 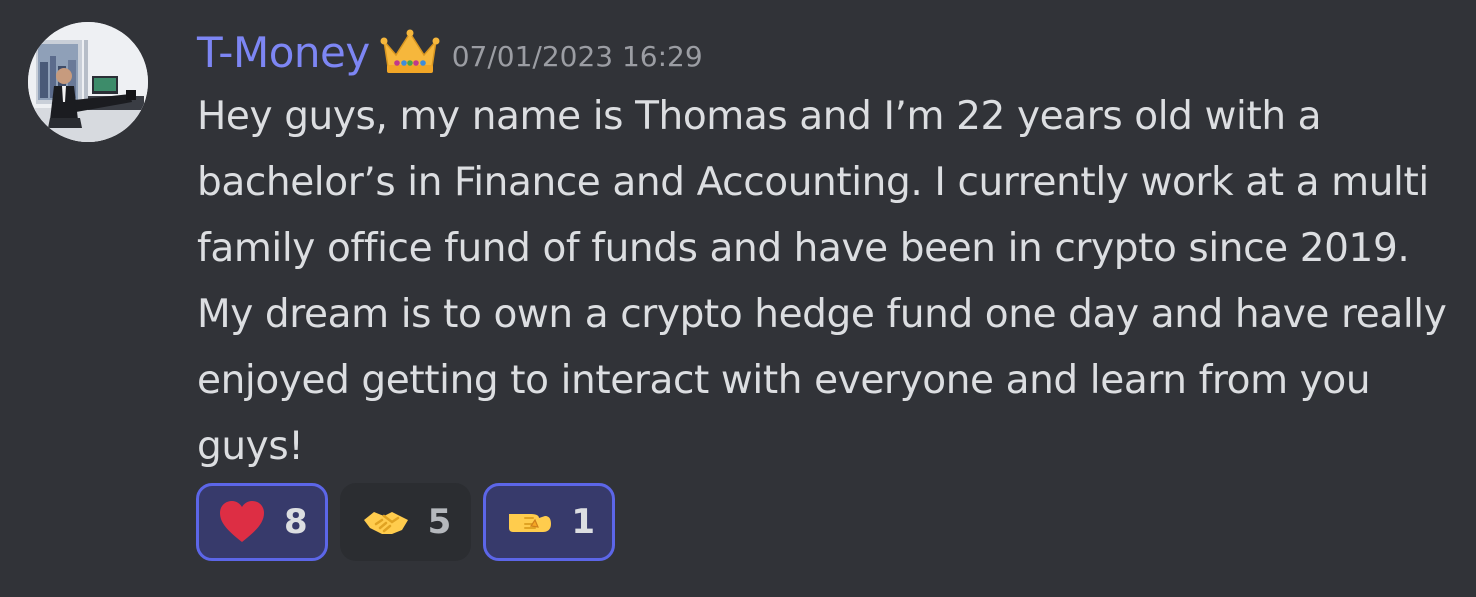 What do you see at coordinates (577, 56) in the screenshot?
I see `timestamp: 07/01/2023 16:29` at bounding box center [577, 56].